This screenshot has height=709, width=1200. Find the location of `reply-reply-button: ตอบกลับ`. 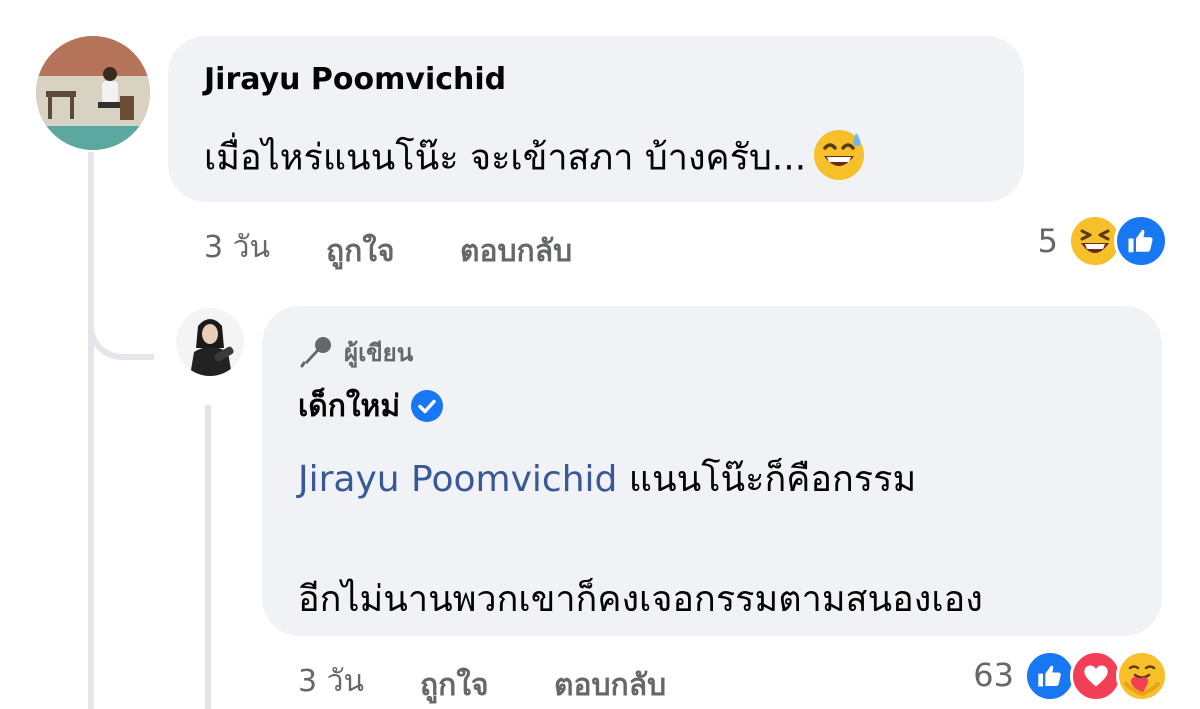

reply-reply-button: ตอบกลับ is located at coordinates (610, 685).